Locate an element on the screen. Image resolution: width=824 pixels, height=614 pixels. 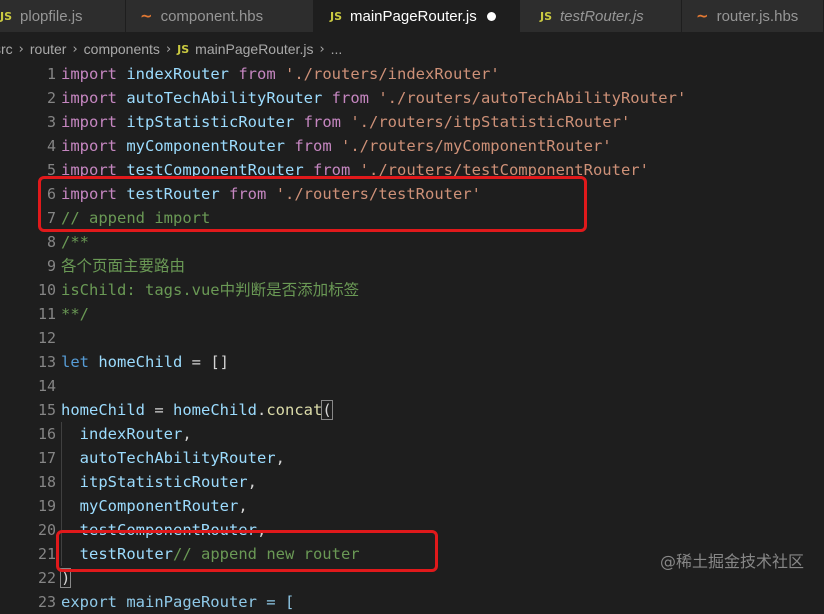
code-line: 19 myComponentRouter, is located at coordinates (412, 506).